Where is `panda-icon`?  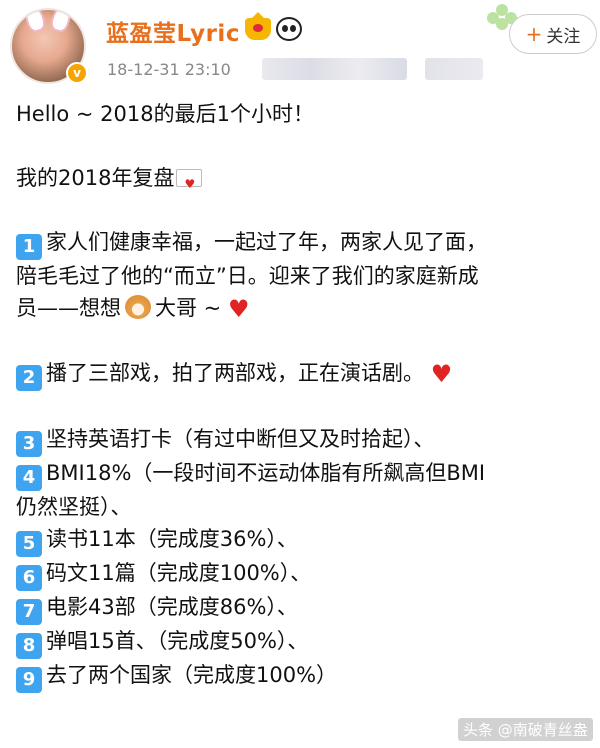 panda-icon is located at coordinates (289, 29).